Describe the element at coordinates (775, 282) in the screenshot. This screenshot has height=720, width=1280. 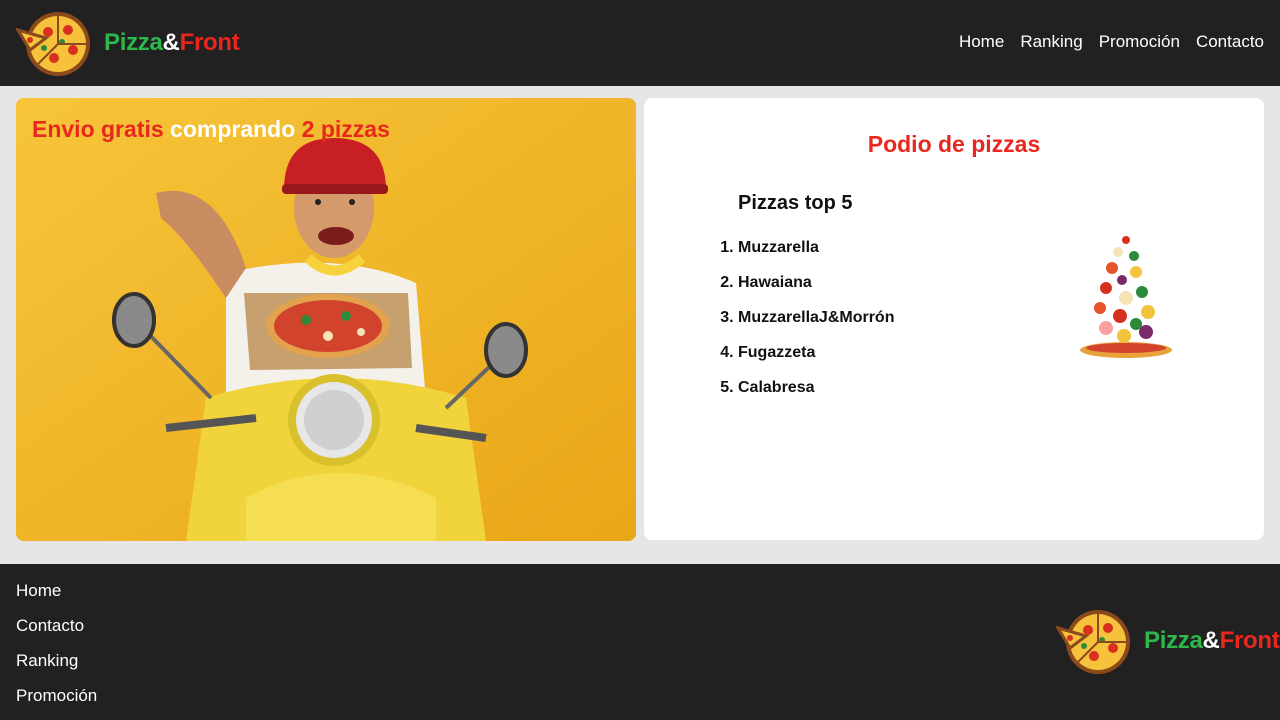
I see `rank-pizza-name: Hawaiana` at that location.